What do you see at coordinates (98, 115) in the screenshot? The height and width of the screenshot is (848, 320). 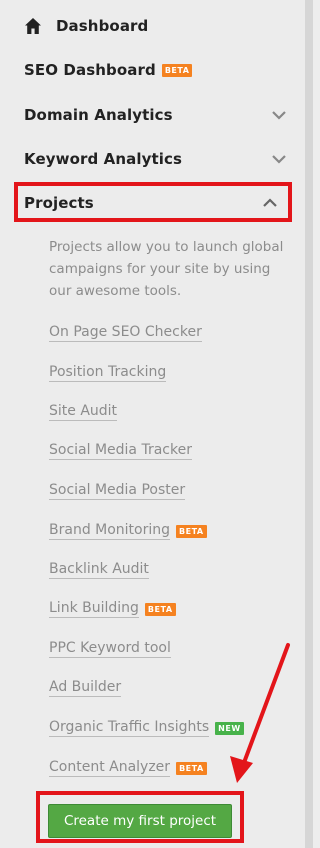 I see `nav-label-domain-analytics: Domain Analytics` at bounding box center [98, 115].